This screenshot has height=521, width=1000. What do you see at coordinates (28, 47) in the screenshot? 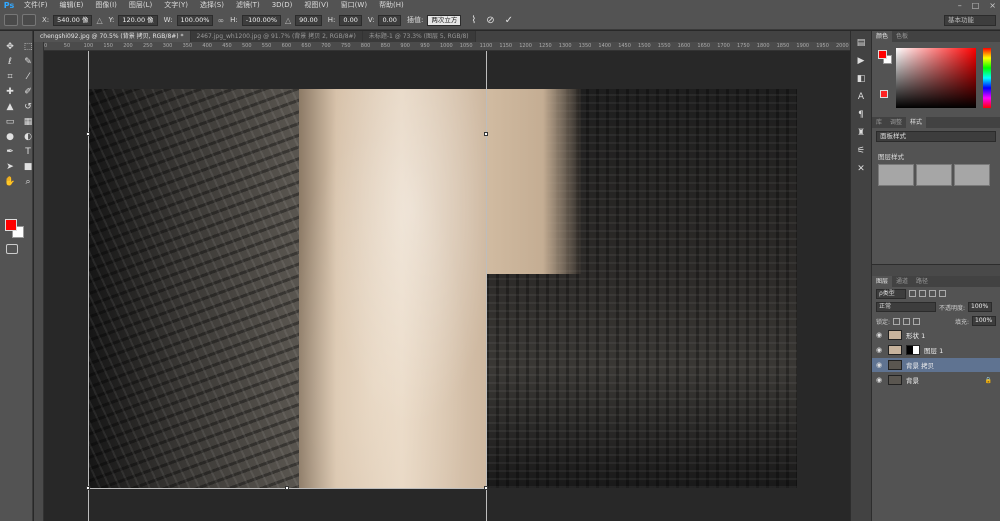
I see `marquee-tool-icon: ⬚` at bounding box center [28, 47].